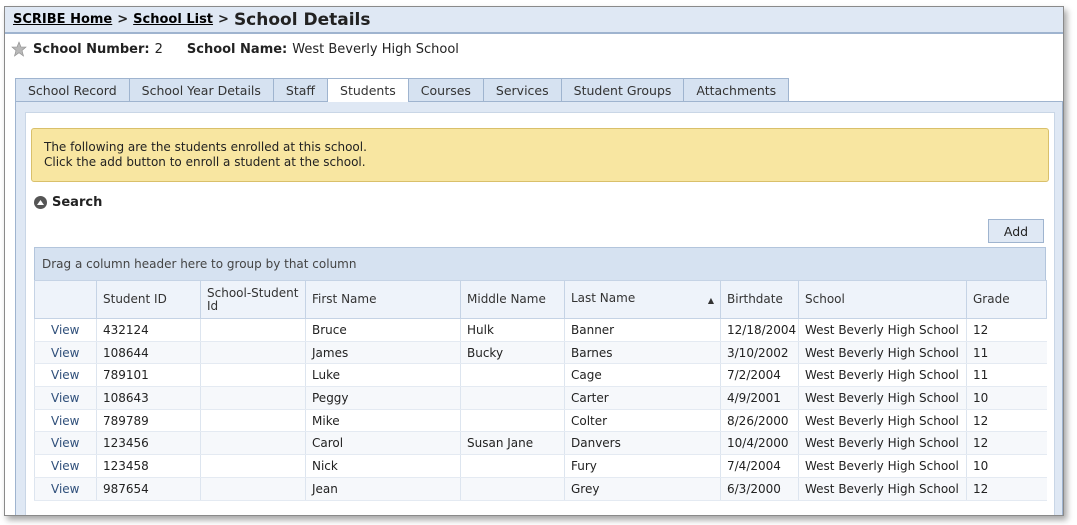  What do you see at coordinates (1006, 353) in the screenshot?
I see `grade-cell: 11` at bounding box center [1006, 353].